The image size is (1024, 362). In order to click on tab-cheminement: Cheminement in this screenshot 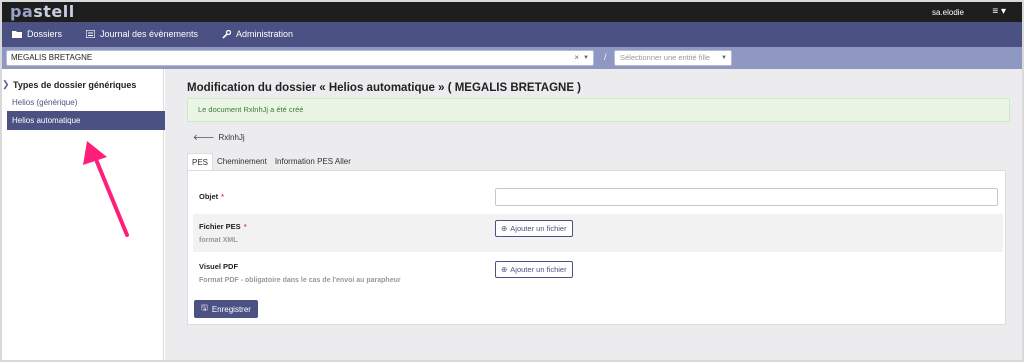, I will do `click(242, 161)`.